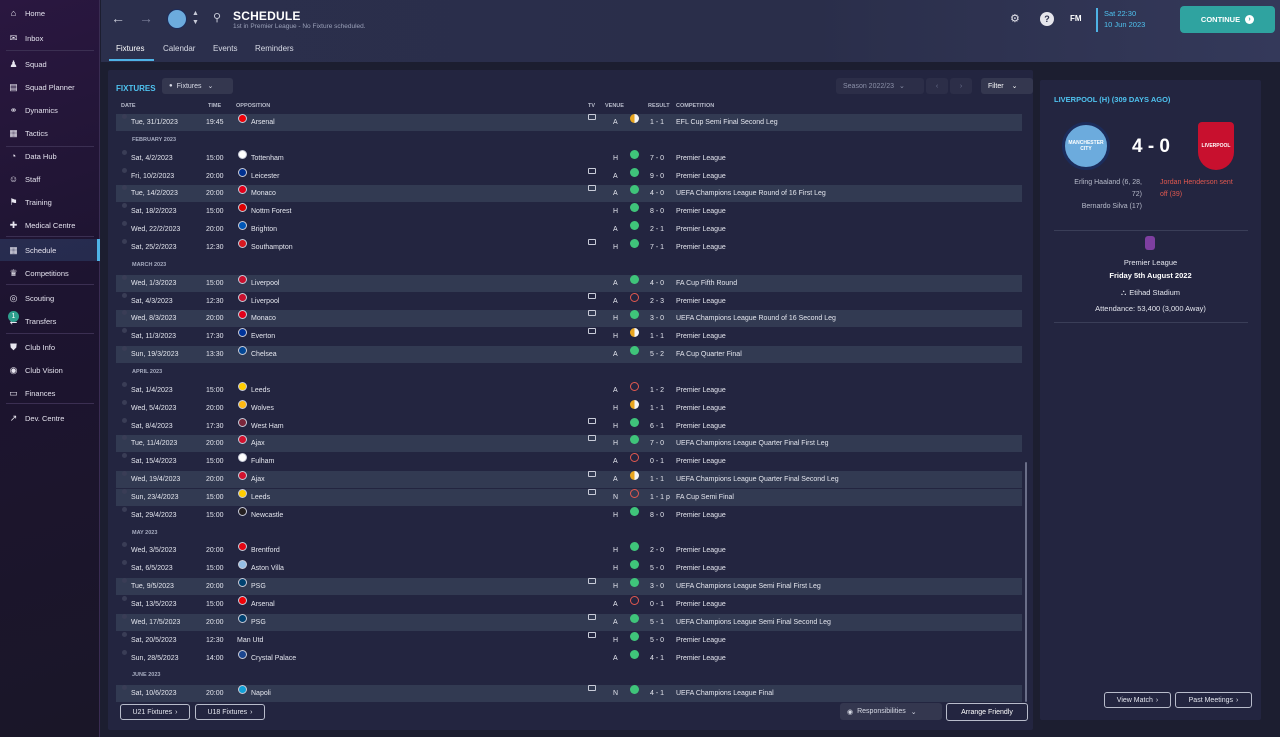 This screenshot has height=737, width=1280. I want to click on fixture-score: 2 - 3, so click(657, 301).